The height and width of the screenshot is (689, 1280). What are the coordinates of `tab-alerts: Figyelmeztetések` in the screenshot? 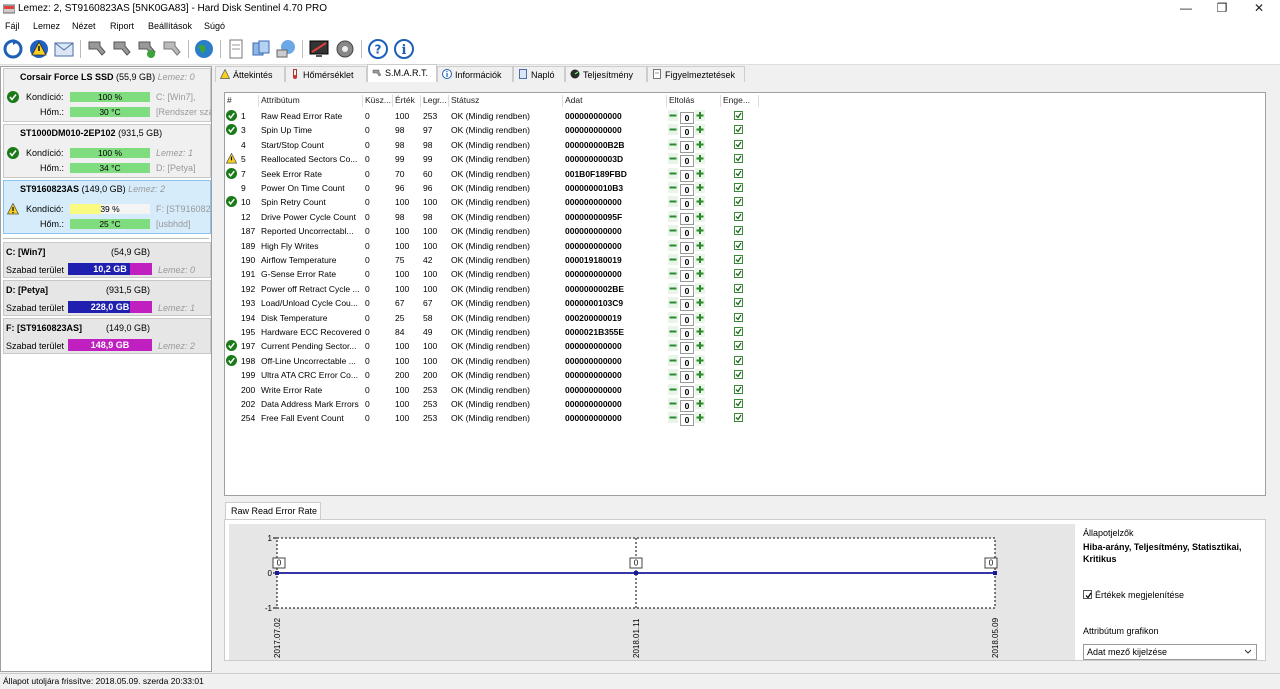 It's located at (696, 74).